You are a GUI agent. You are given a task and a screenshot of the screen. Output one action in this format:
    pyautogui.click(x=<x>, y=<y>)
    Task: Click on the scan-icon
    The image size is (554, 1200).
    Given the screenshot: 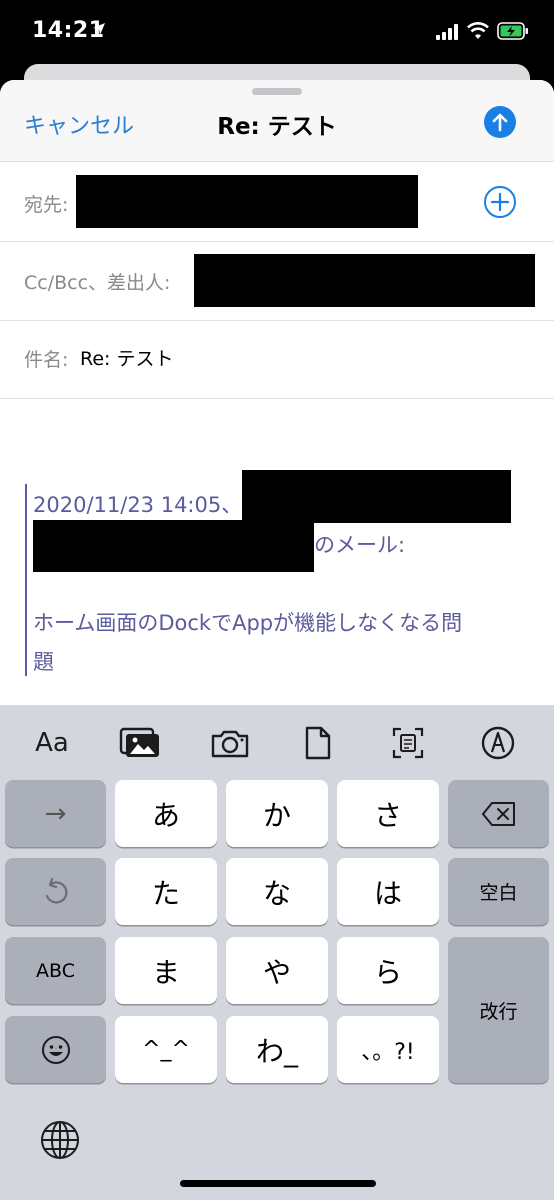 What is the action you would take?
    pyautogui.click(x=408, y=743)
    